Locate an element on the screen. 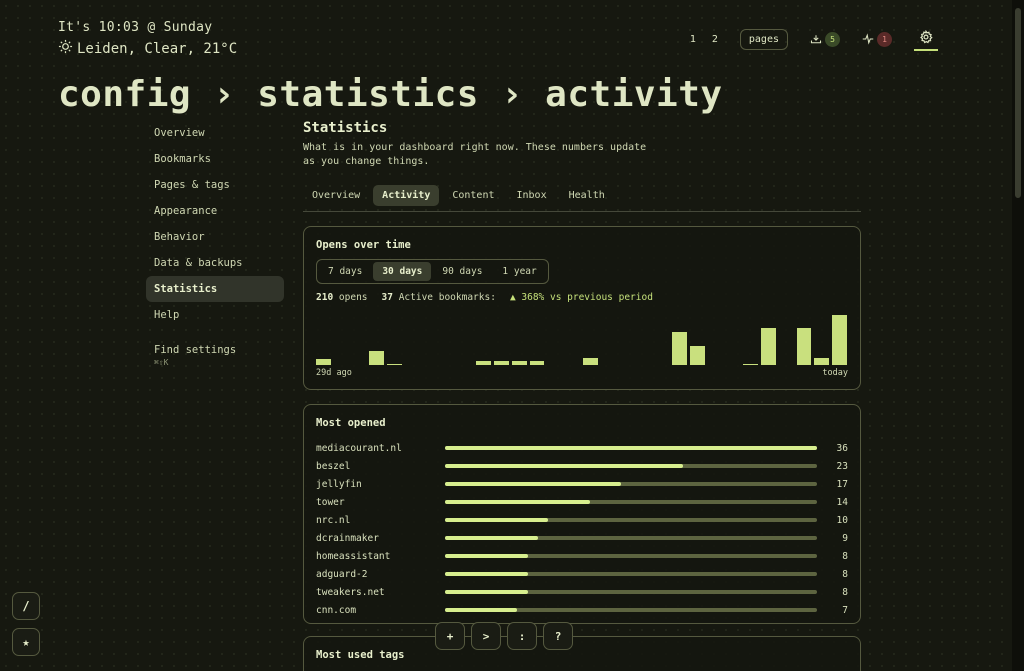 The image size is (1024, 671). bookmark-name: cnn.com is located at coordinates (336, 610).